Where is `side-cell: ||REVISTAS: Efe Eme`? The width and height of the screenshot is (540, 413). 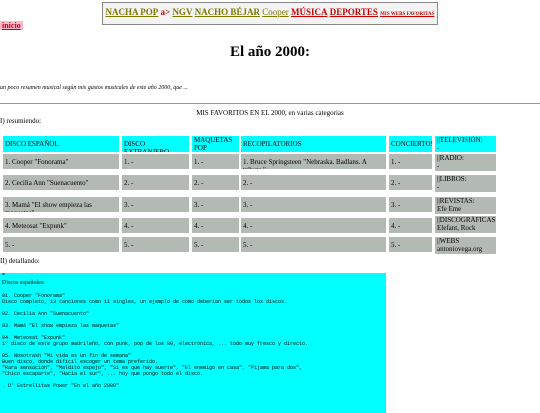
side-cell: ||REVISTAS: Efe Eme is located at coordinates (465, 205).